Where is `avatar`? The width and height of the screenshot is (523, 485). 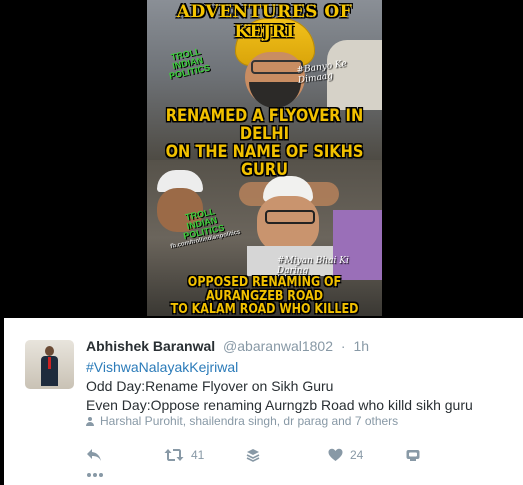 avatar is located at coordinates (49, 364).